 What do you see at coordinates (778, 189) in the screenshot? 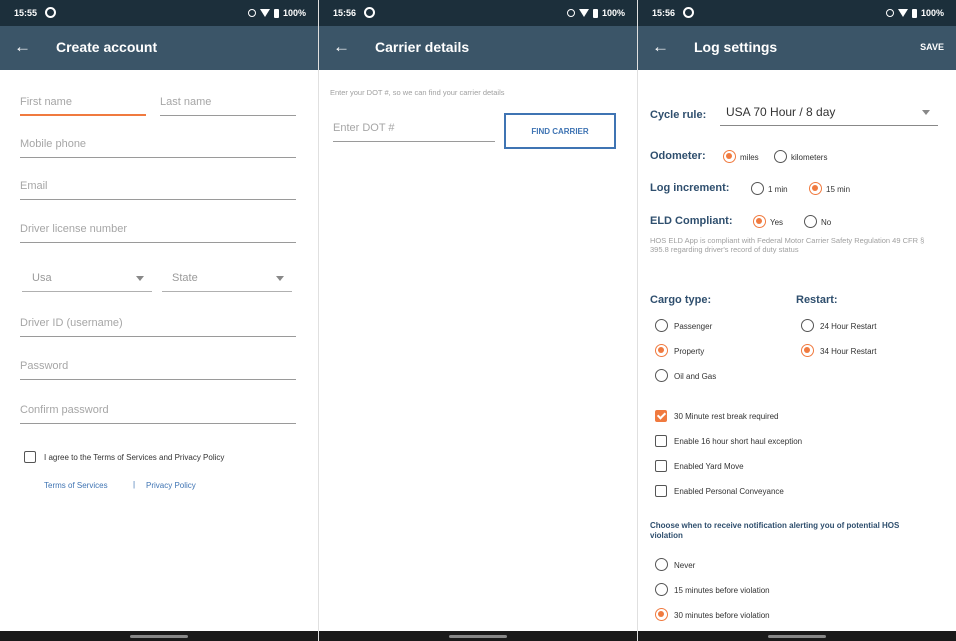
I see `log-increment-1-label: 1 min` at bounding box center [778, 189].